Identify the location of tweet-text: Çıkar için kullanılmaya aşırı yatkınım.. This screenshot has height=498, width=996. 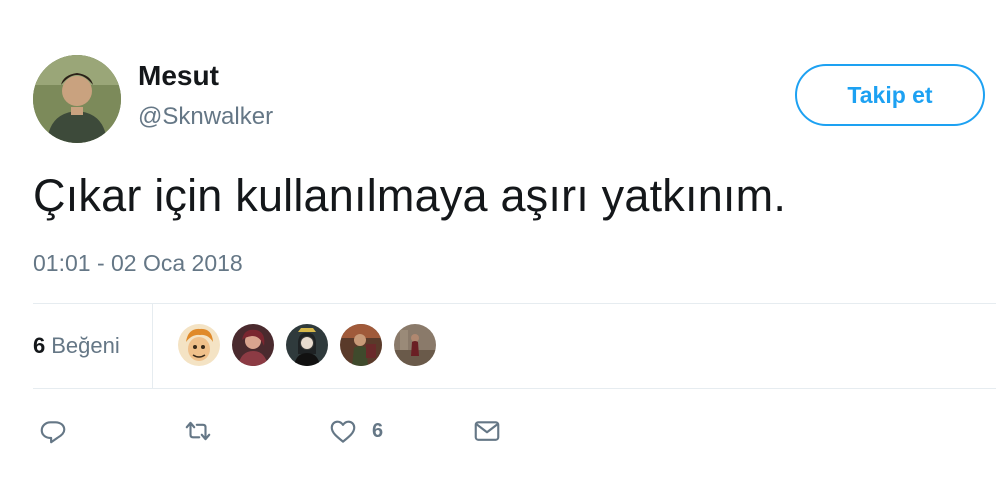
(410, 195).